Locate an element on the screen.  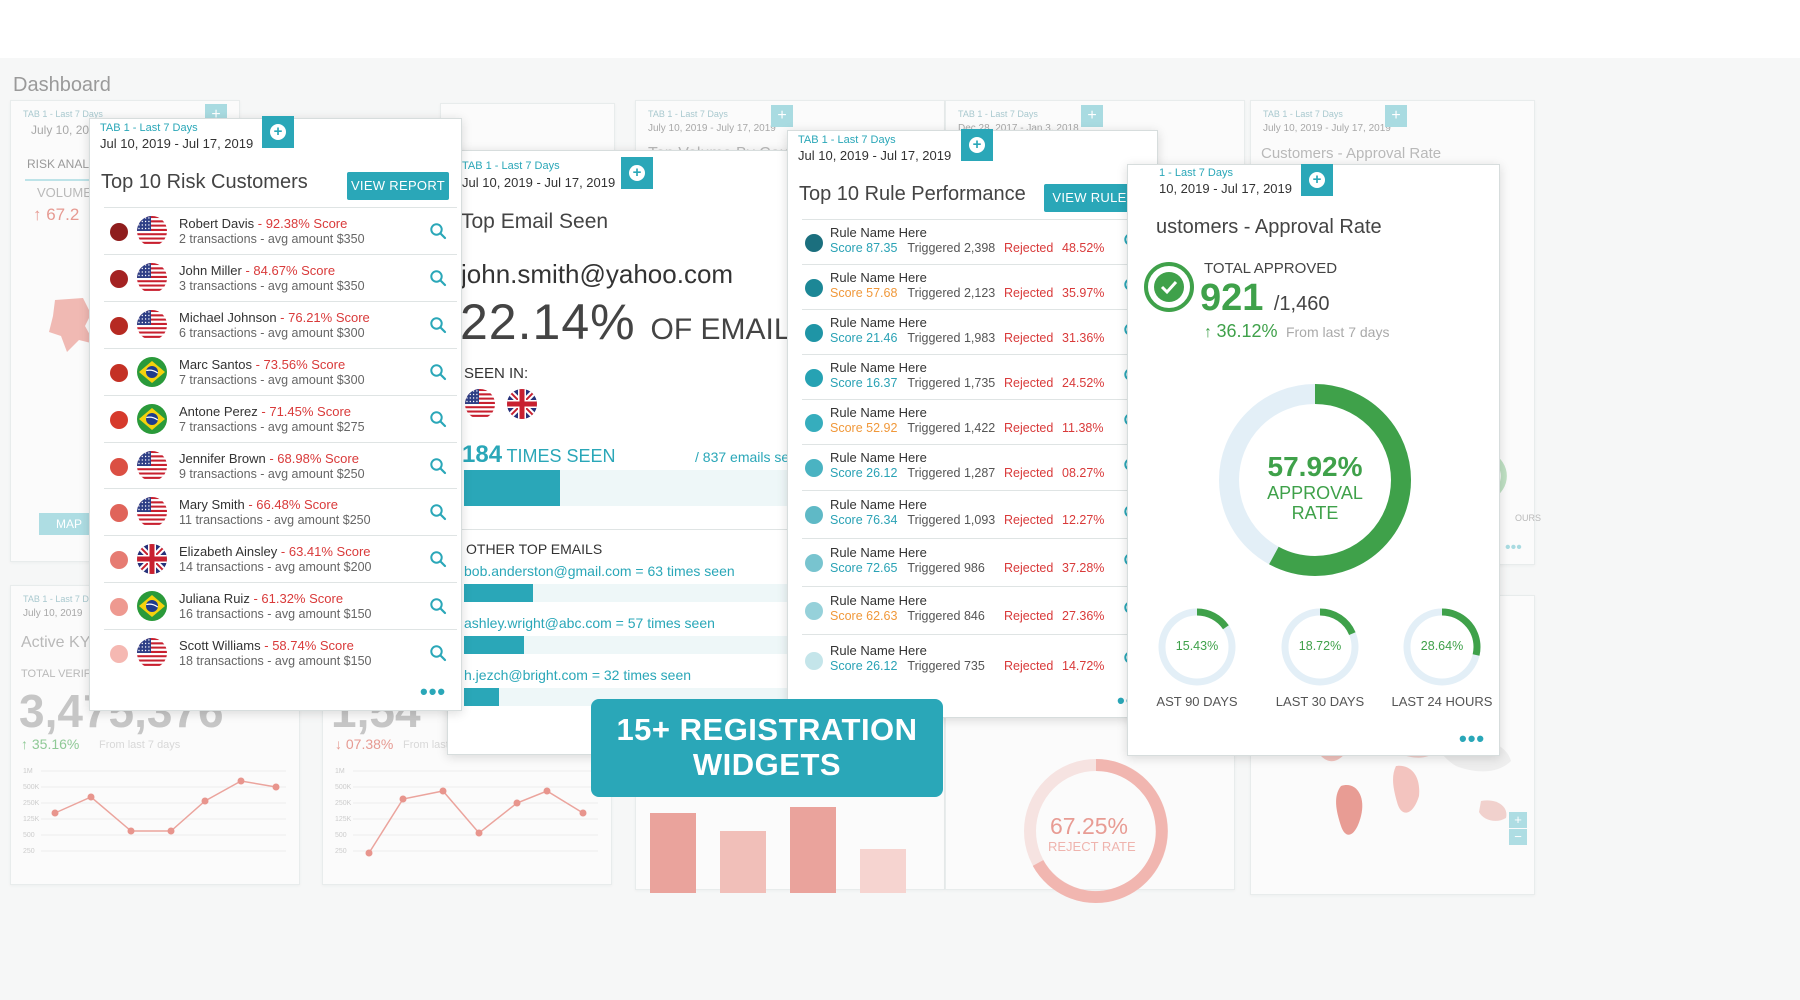
customer-name: John Miller is located at coordinates (210, 270).